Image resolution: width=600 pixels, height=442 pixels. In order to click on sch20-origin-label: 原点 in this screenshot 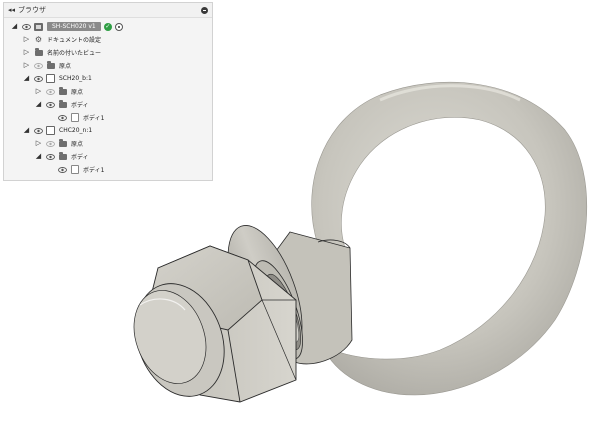, I will do `click(77, 92)`.